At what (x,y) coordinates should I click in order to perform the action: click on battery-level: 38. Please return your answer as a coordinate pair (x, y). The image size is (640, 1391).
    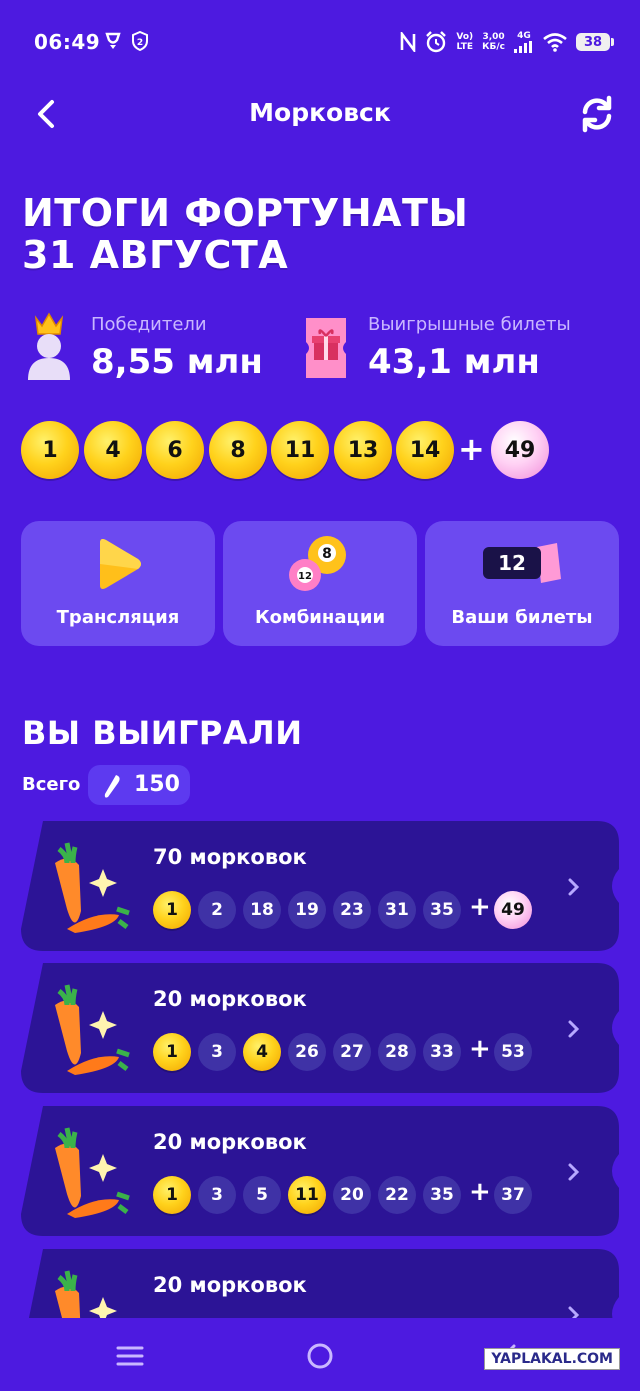
    Looking at the image, I should click on (593, 42).